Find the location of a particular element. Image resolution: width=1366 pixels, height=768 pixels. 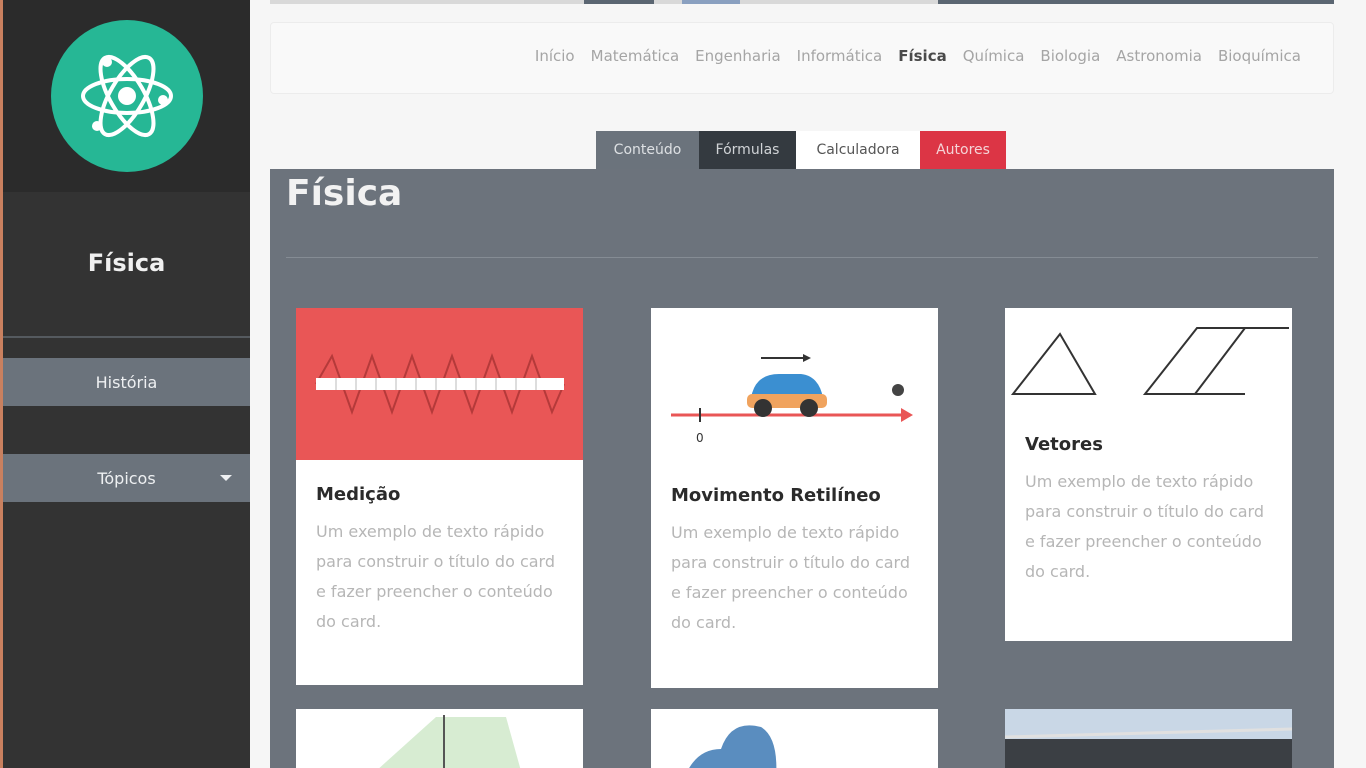

logo-area is located at coordinates (126, 96).